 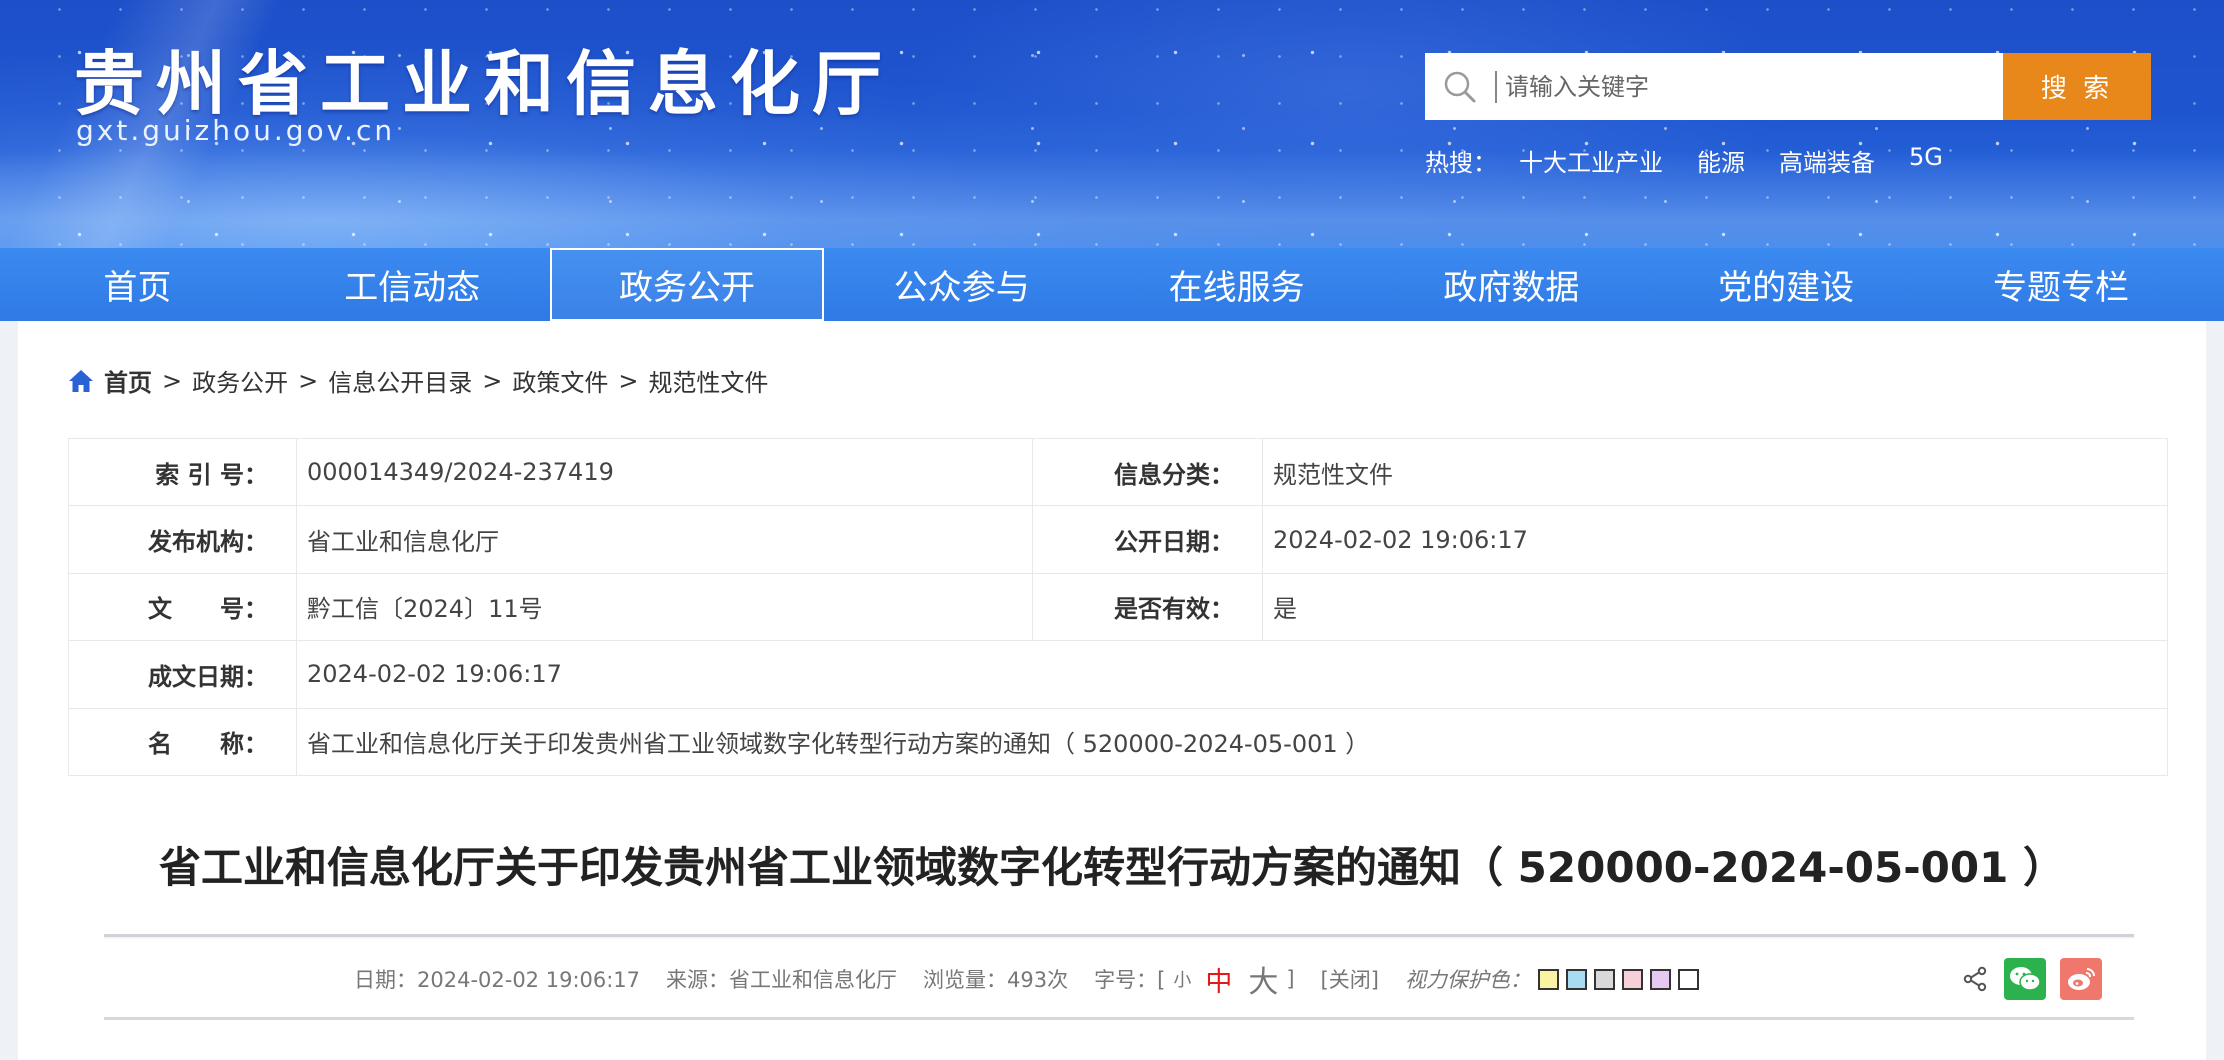 I want to click on breadcrumb-gov-affairs: 政务公开, so click(x=240, y=380).